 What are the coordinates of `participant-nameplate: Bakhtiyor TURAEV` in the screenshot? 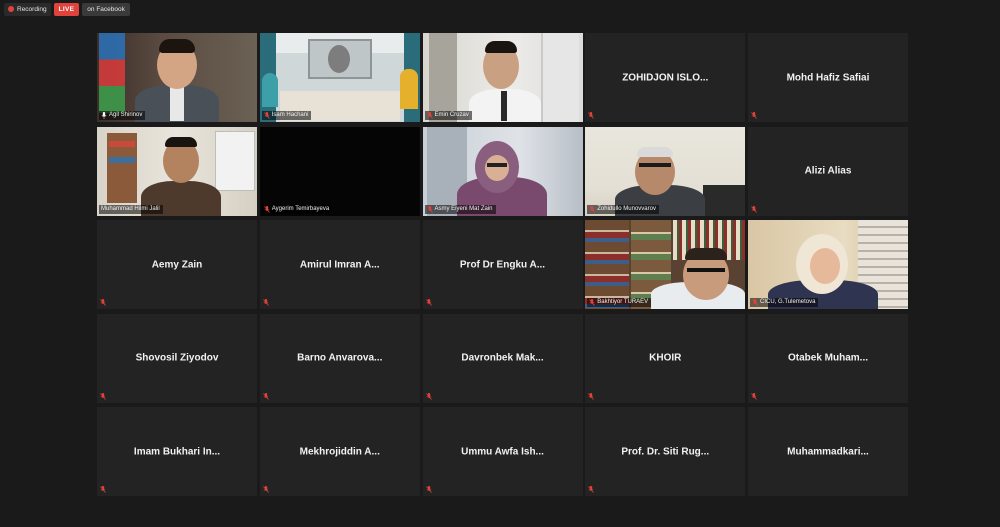 It's located at (619, 302).